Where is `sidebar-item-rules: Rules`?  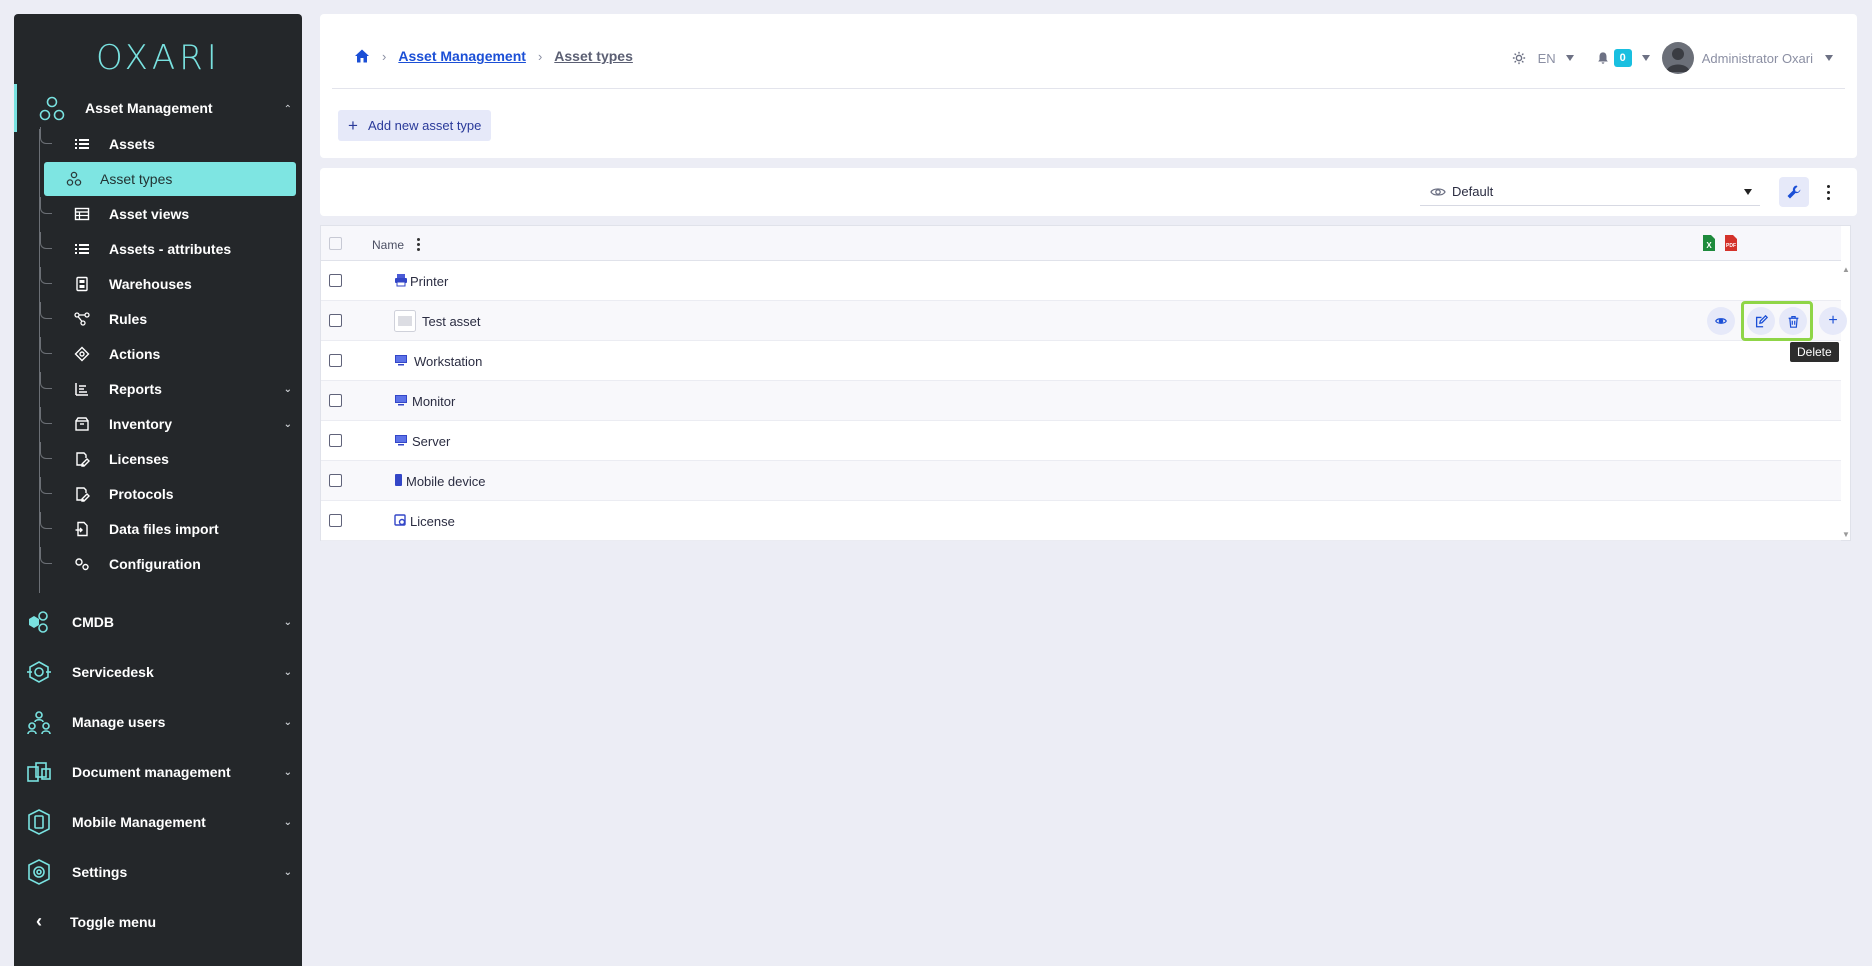
sidebar-item-rules: Rules is located at coordinates (168, 319).